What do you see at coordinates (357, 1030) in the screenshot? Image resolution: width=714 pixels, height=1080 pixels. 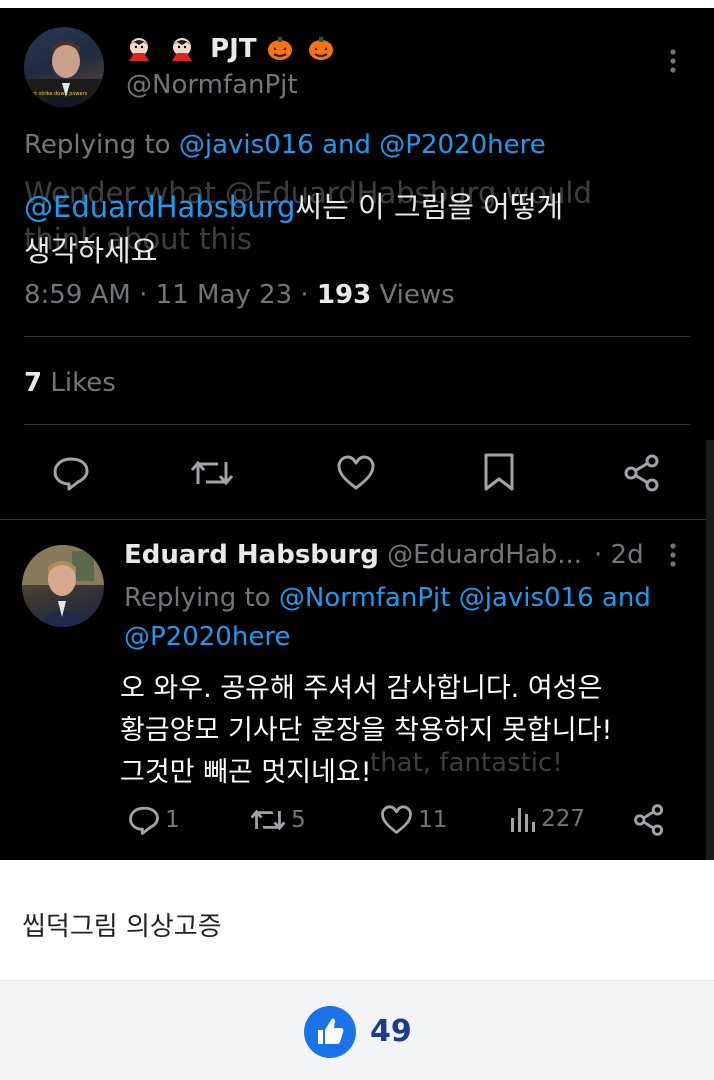 I see `recommend-bar` at bounding box center [357, 1030].